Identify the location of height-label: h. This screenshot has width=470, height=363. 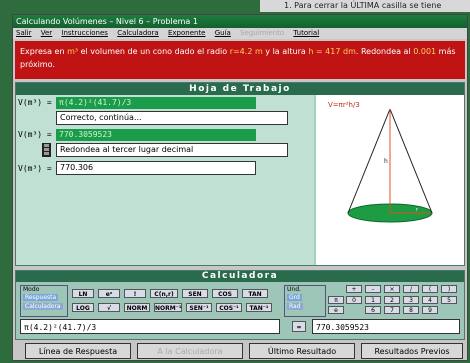
(386, 161).